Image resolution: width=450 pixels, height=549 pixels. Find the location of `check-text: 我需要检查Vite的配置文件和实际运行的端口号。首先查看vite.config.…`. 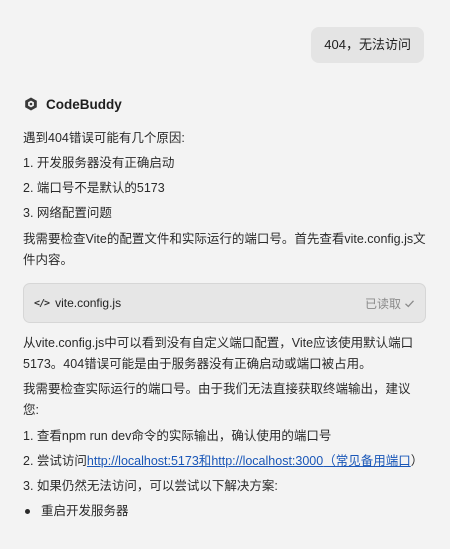

check-text: 我需要检查Vite的配置文件和实际运行的端口号。首先查看vite.config.… is located at coordinates (224, 249).